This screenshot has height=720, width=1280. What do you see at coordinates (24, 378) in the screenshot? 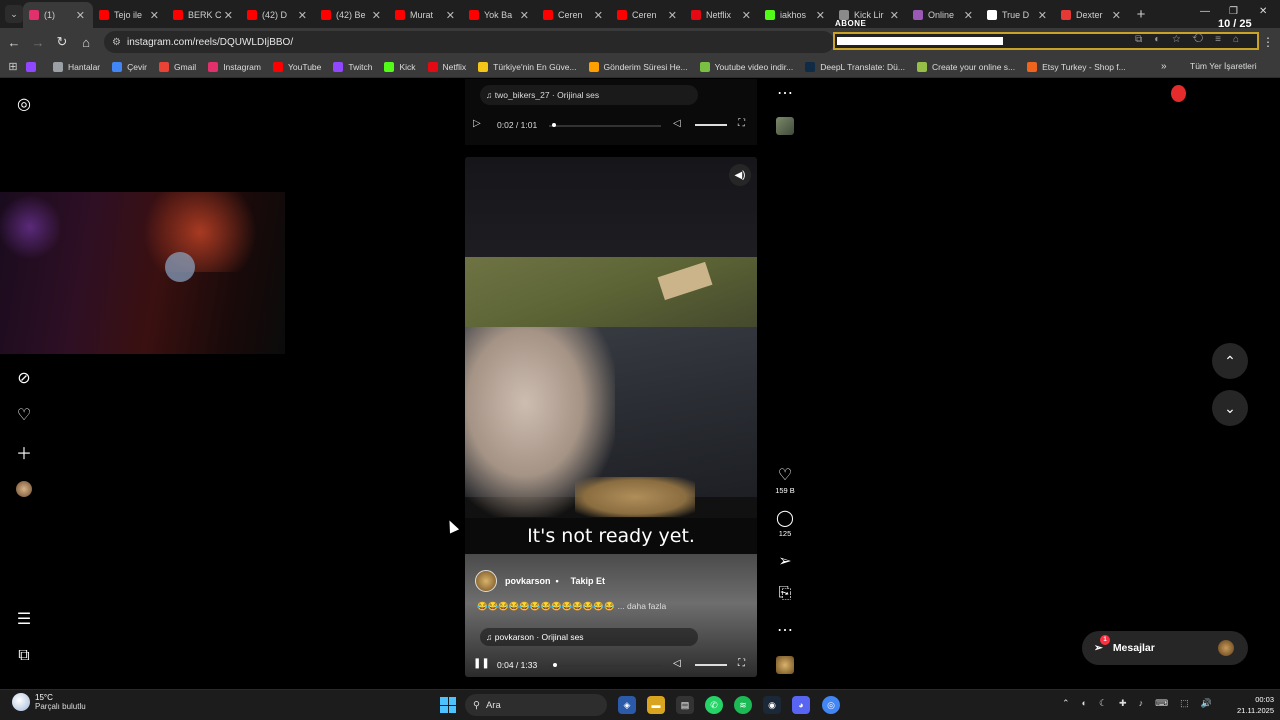
I see `explore-icon: ⊘` at bounding box center [24, 378].